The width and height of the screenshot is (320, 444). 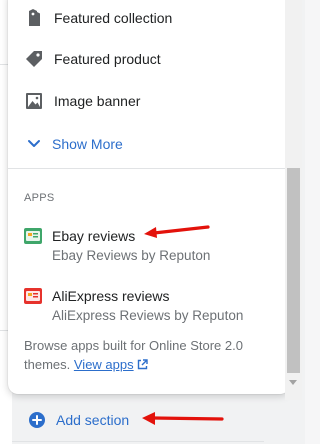 I want to click on bottom-divider, so click(x=138, y=441).